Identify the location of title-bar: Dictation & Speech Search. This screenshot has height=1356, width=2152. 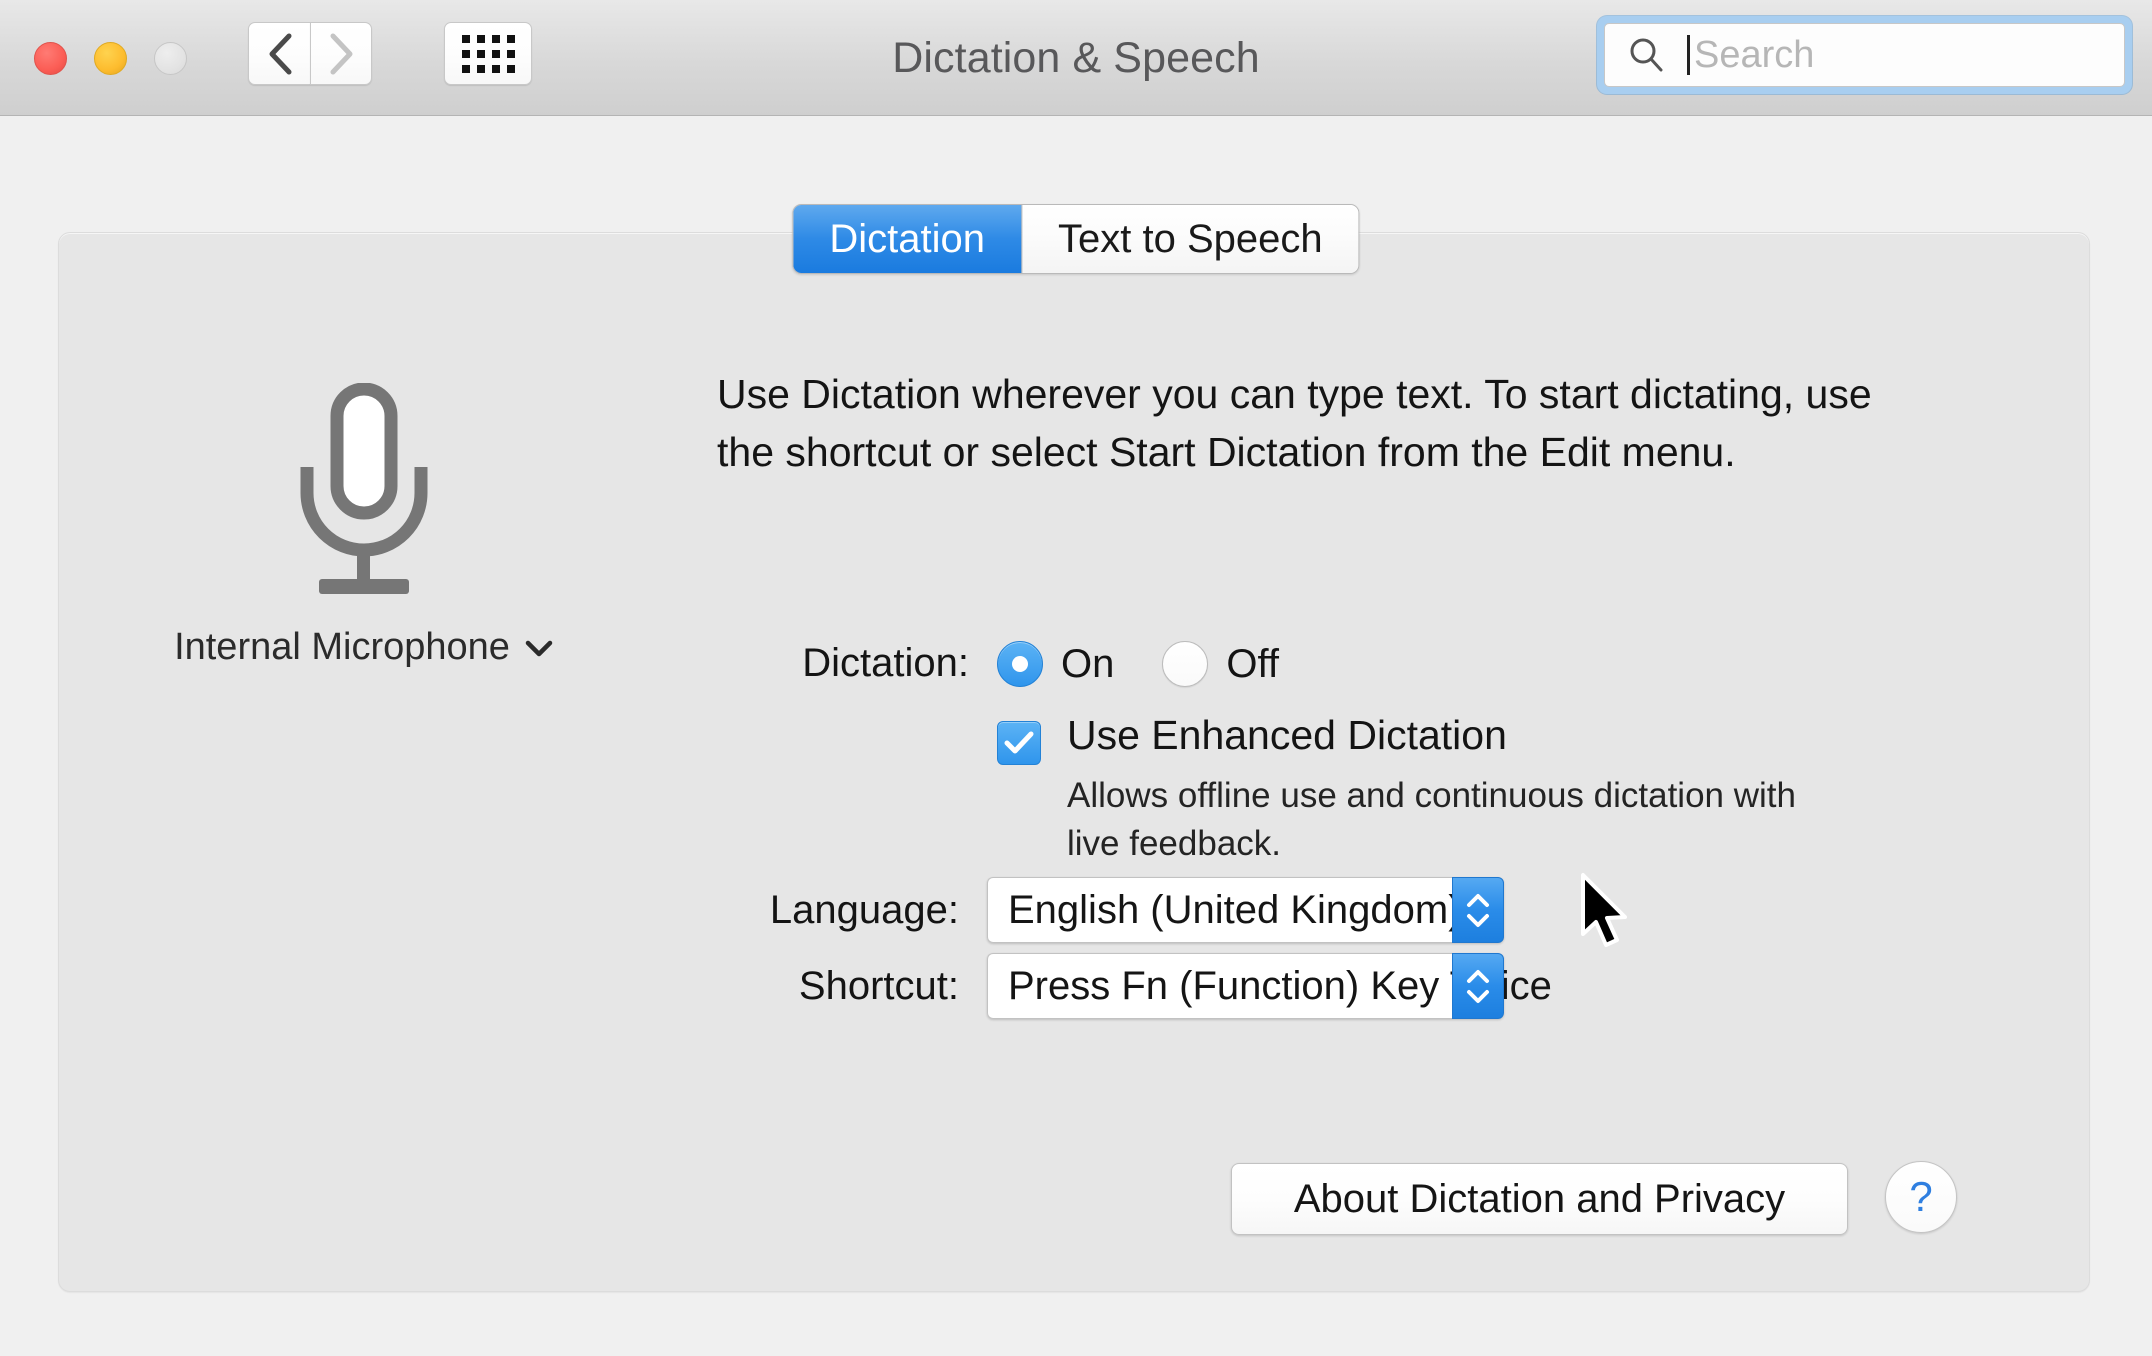
(1076, 58).